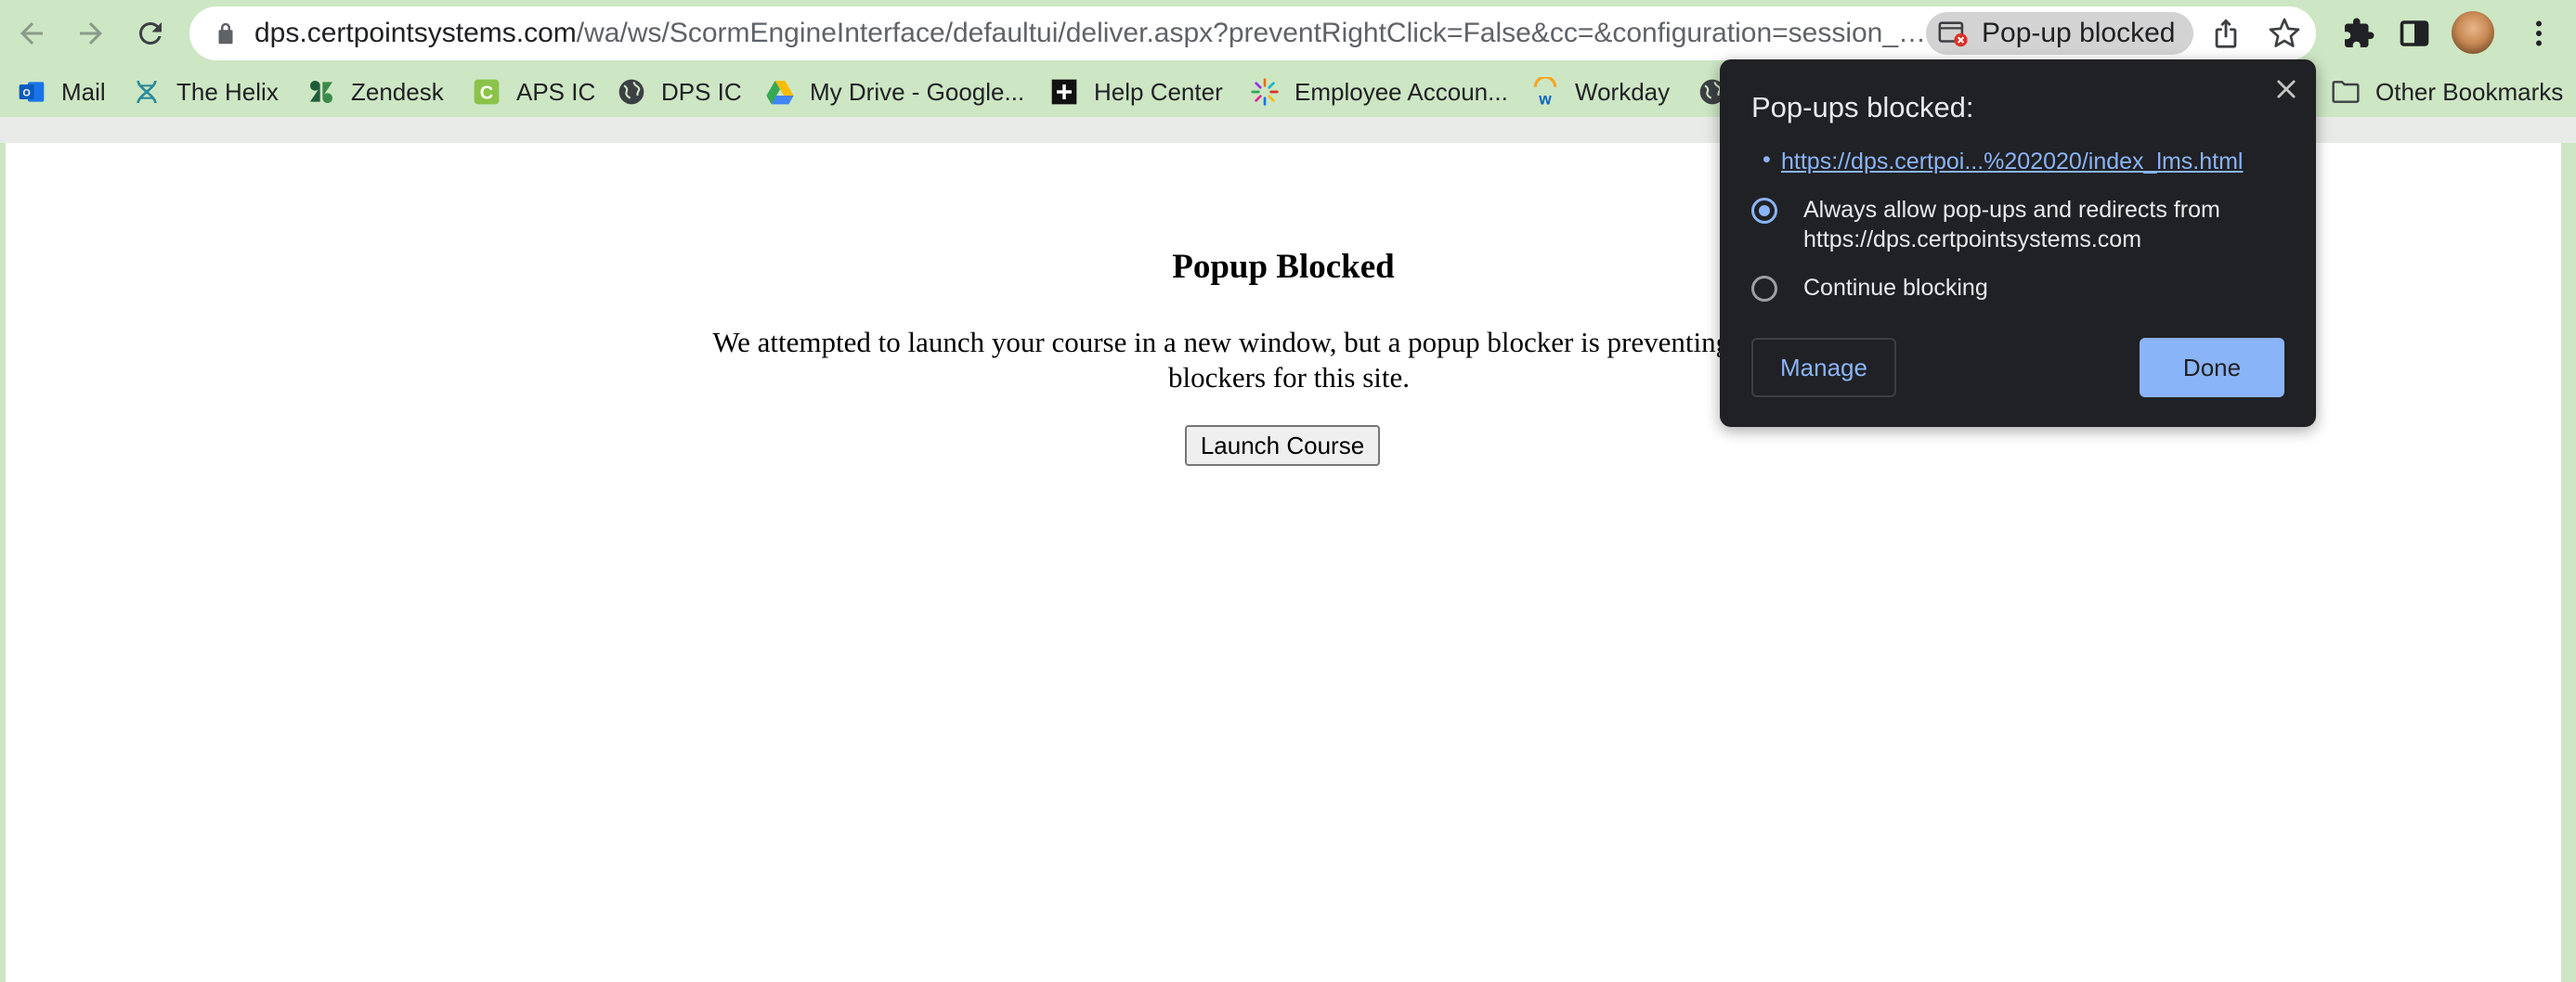 This screenshot has width=2576, height=982. What do you see at coordinates (147, 92) in the screenshot?
I see `helix-icon` at bounding box center [147, 92].